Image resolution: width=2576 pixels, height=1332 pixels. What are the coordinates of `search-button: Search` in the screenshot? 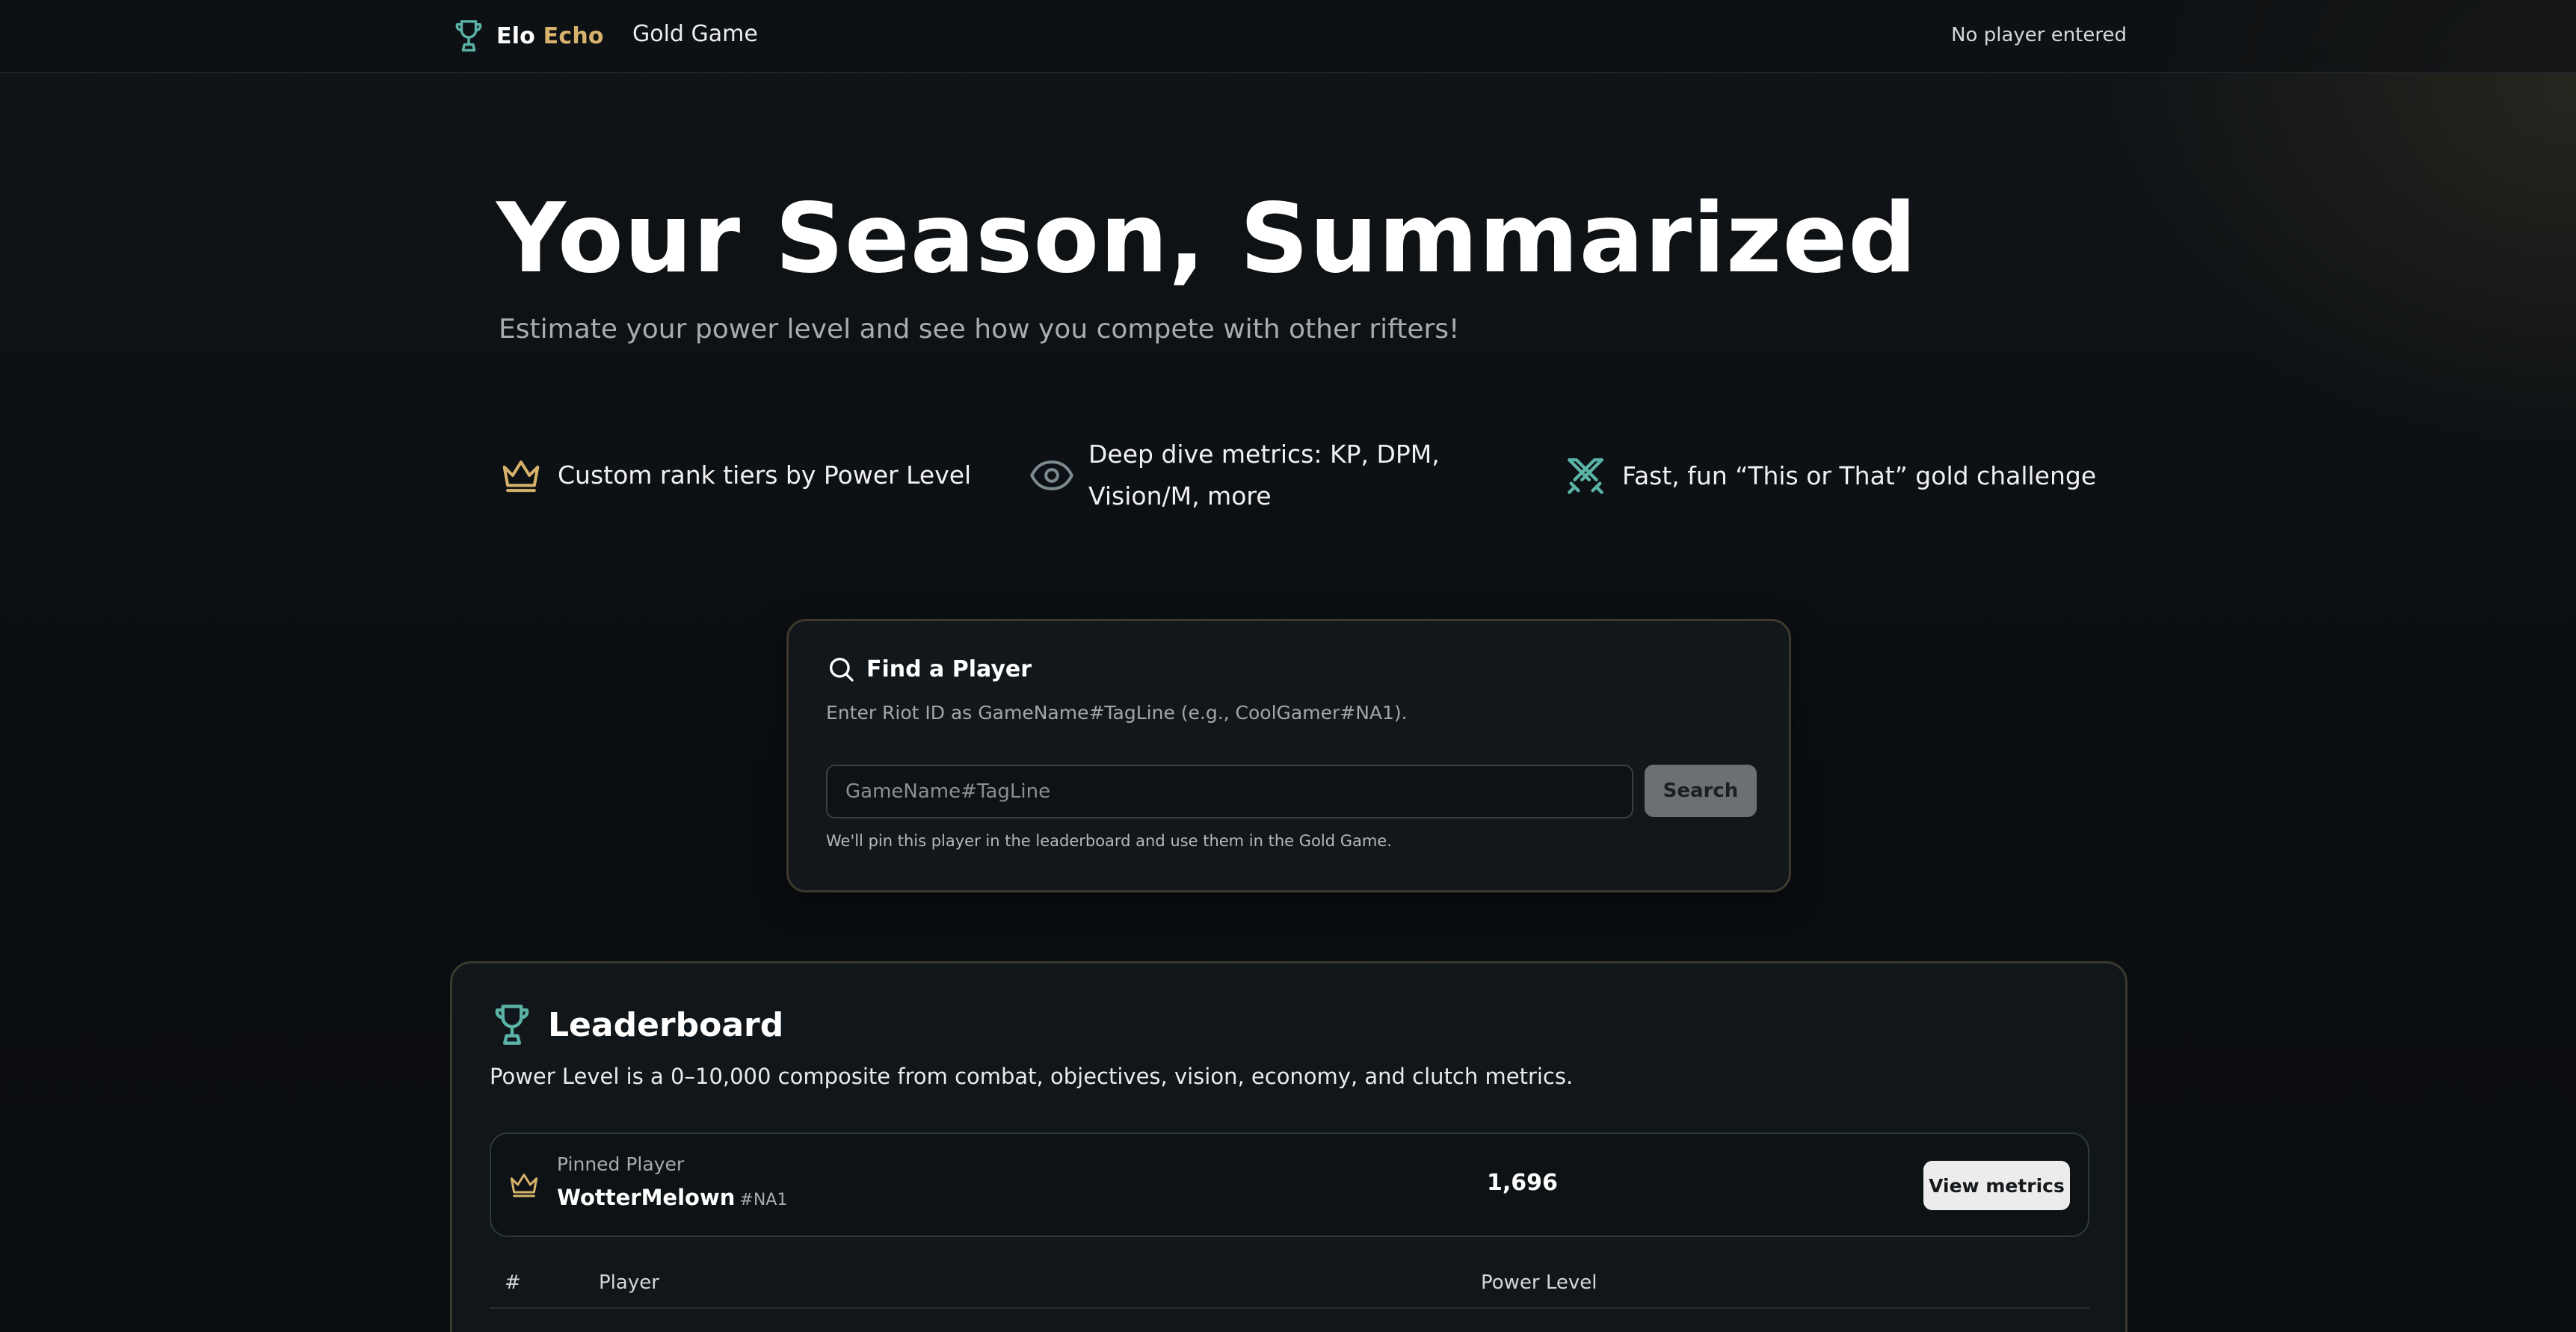 It's located at (1701, 791).